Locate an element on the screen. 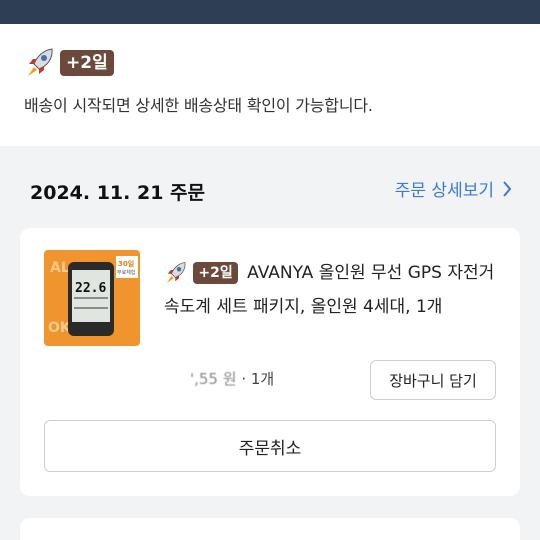 This screenshot has height=540, width=540. item-quantity: · 1개 is located at coordinates (258, 379).